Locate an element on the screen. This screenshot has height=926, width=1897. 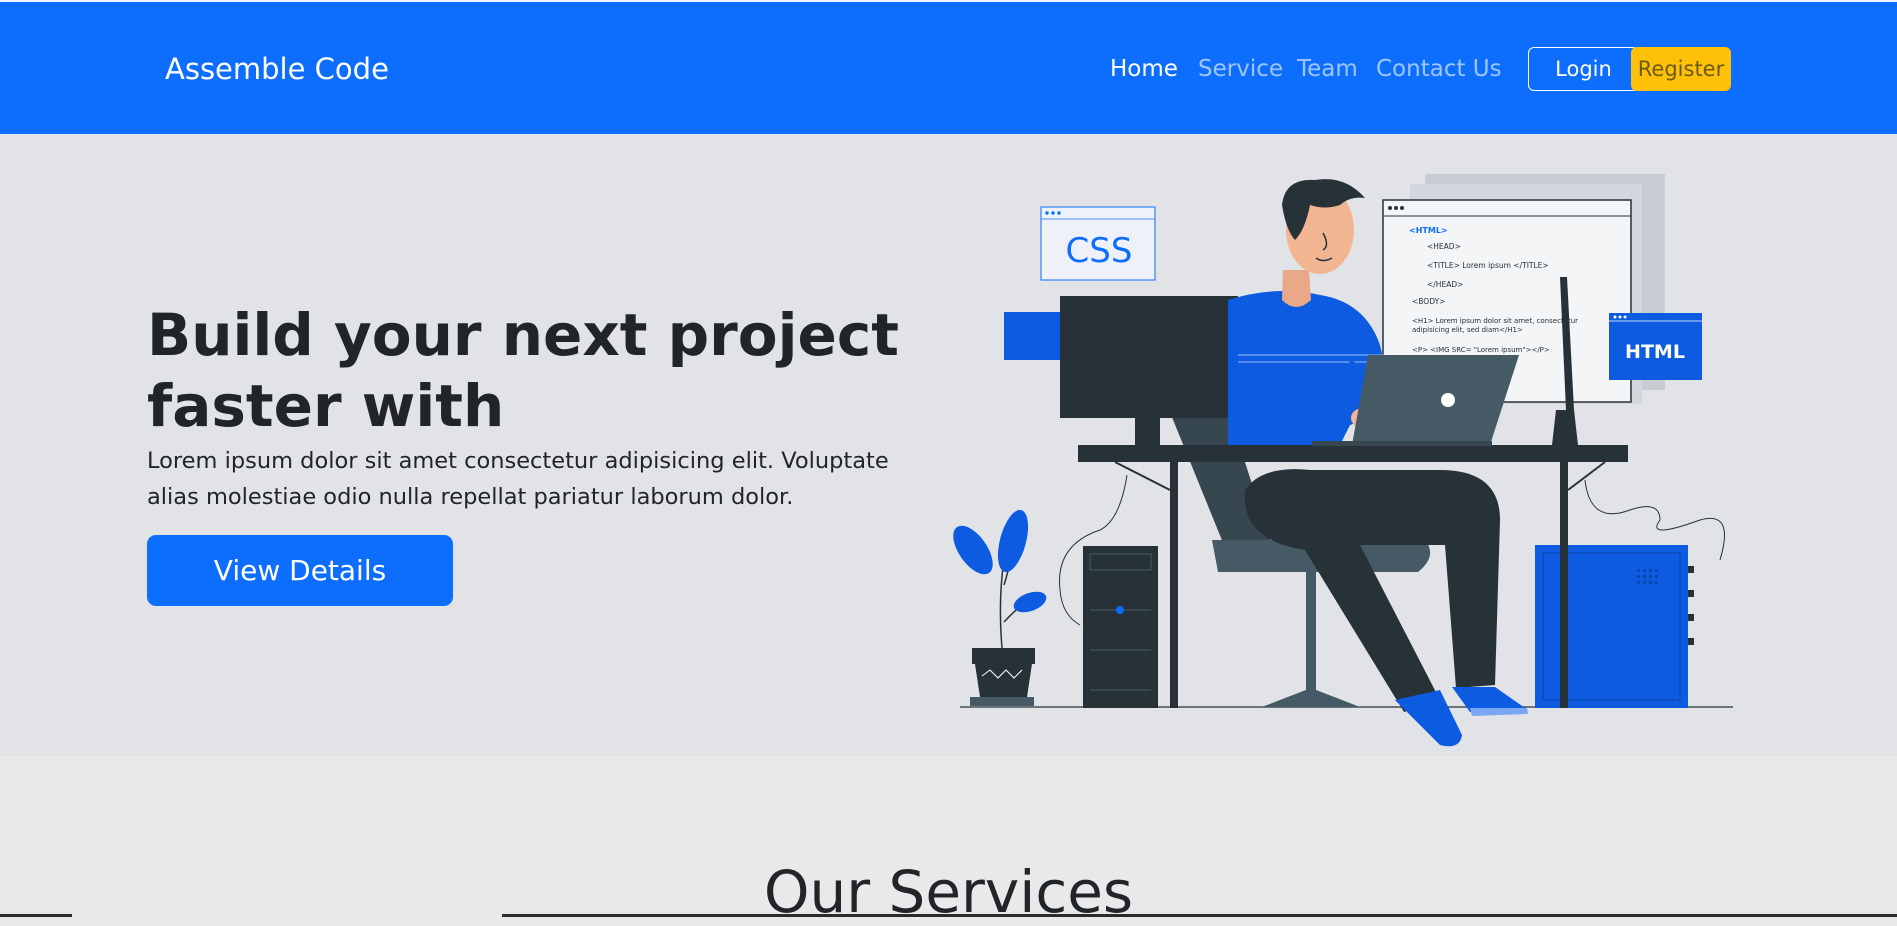
css-badge-label: CSS is located at coordinates (1099, 251).